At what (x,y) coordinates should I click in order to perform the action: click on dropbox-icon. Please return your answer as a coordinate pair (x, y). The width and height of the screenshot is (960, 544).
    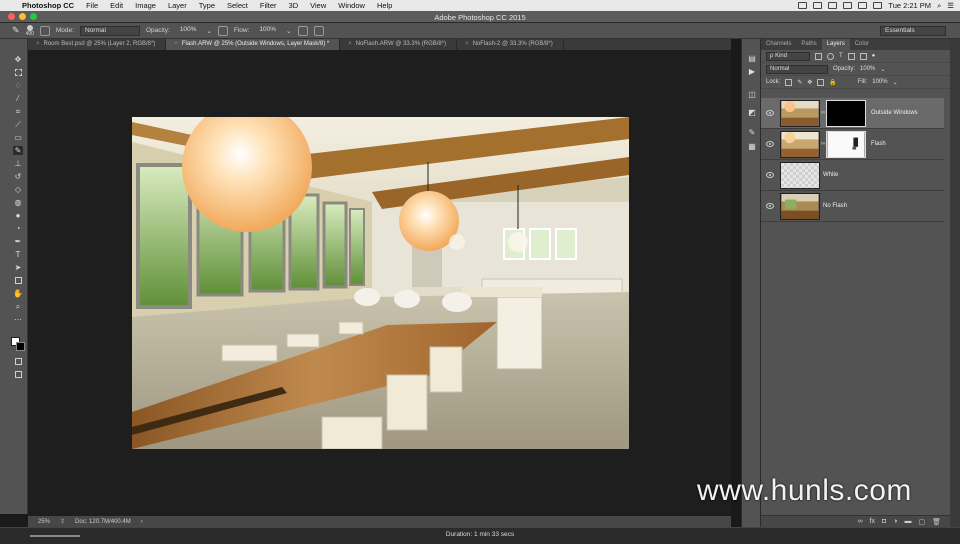
    Looking at the image, I should click on (833, 5).